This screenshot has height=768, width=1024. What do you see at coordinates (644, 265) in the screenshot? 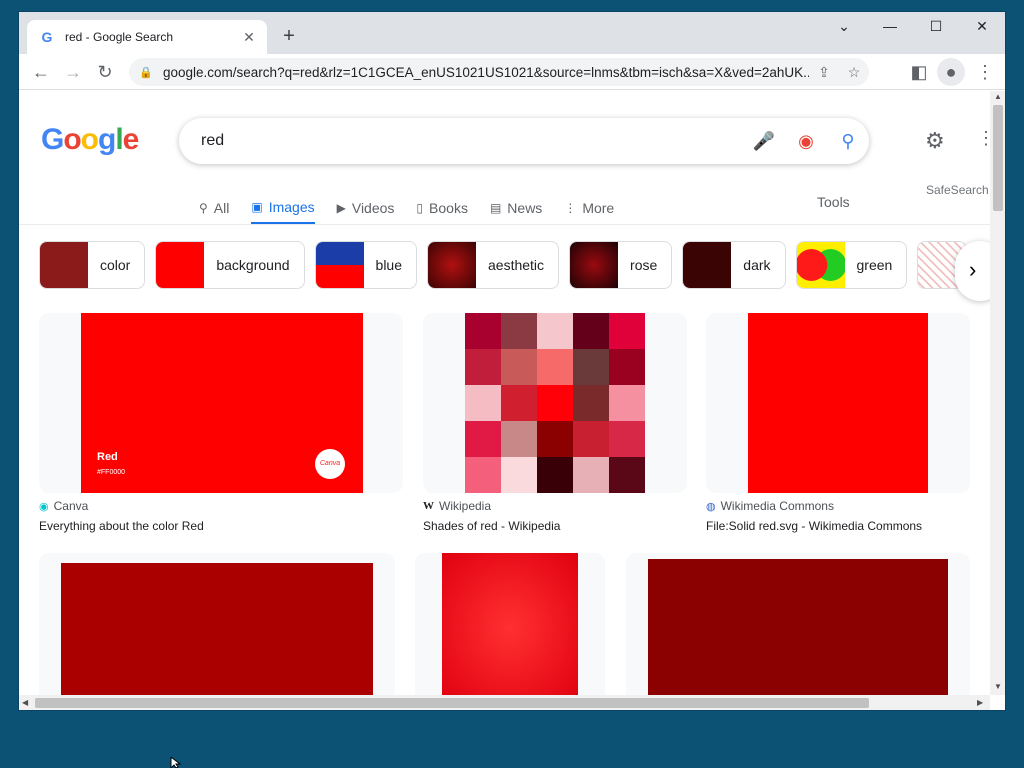
I see `chip-label: rose` at bounding box center [644, 265].